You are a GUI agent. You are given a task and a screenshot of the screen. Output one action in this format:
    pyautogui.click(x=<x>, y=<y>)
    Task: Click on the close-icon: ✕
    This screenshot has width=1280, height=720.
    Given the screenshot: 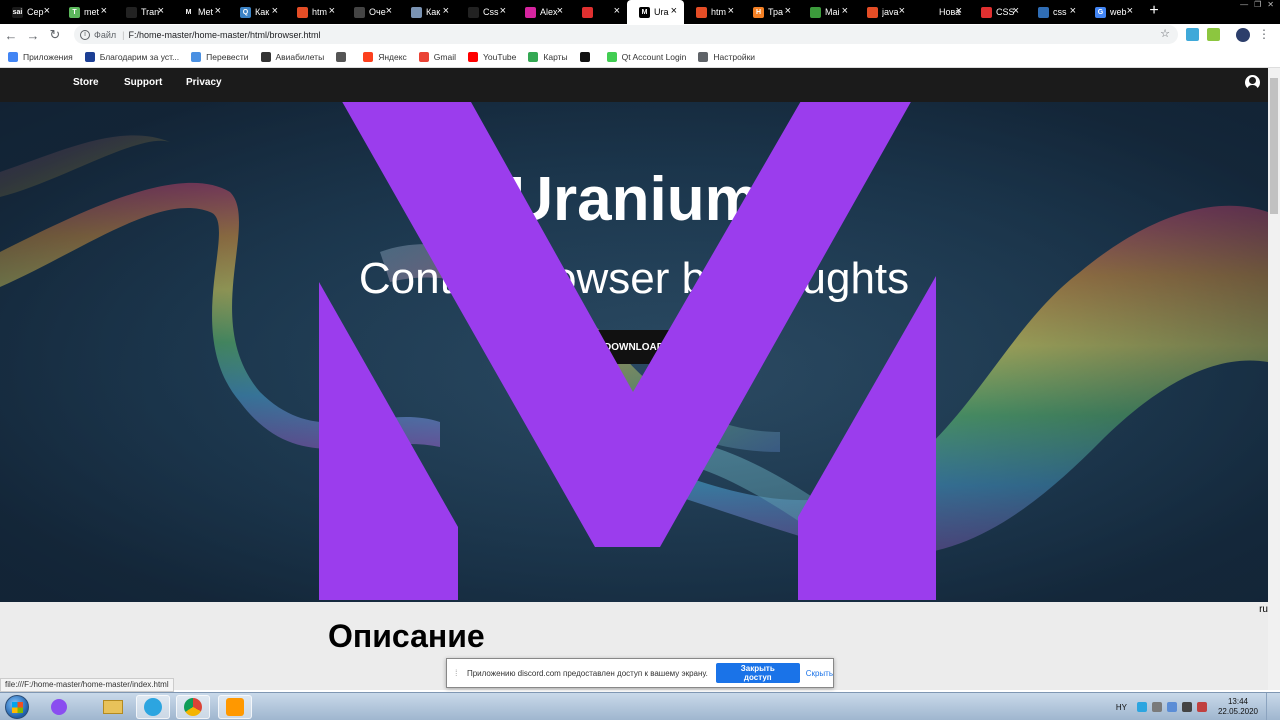 What is the action you would take?
    pyautogui.click(x=1270, y=6)
    